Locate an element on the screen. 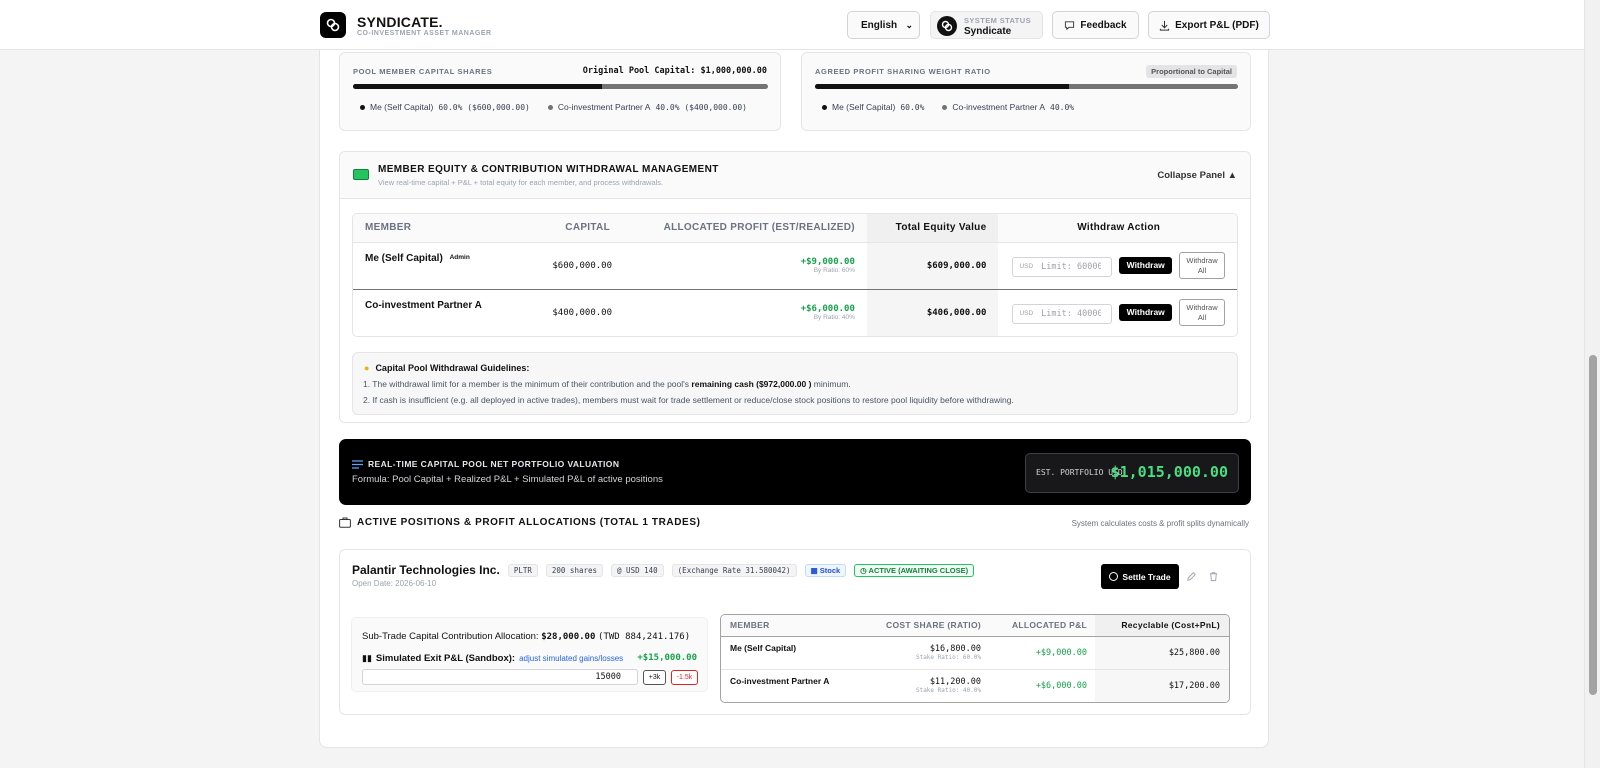 This screenshot has width=1600, height=768. profit-ratio-title: AGREED PROFIT SHARING WEIGHT RATIO is located at coordinates (903, 71).